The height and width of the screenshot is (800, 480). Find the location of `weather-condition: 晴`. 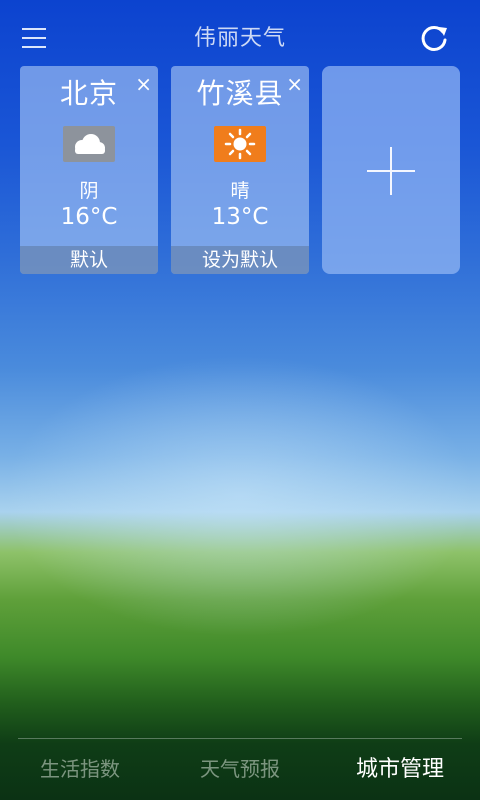

weather-condition: 晴 is located at coordinates (240, 191).